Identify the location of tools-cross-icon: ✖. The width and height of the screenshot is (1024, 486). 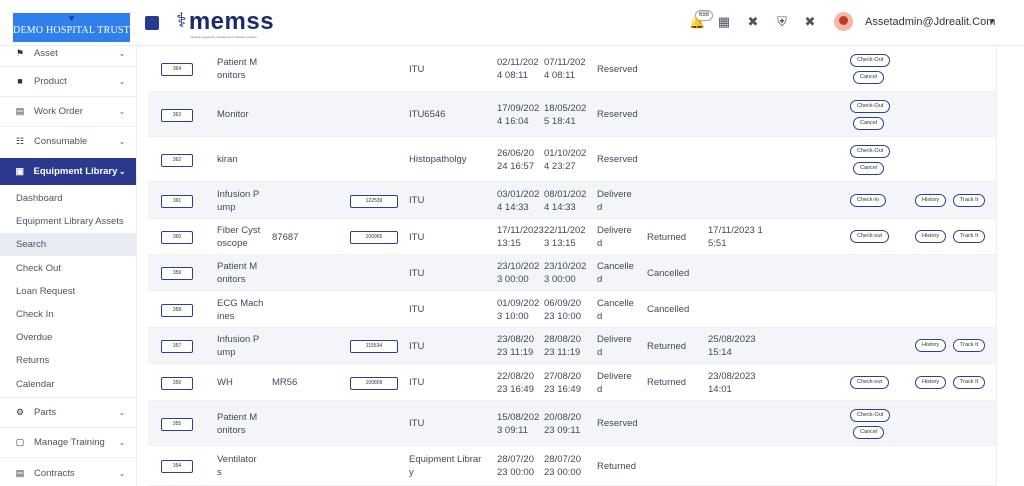
(753, 22).